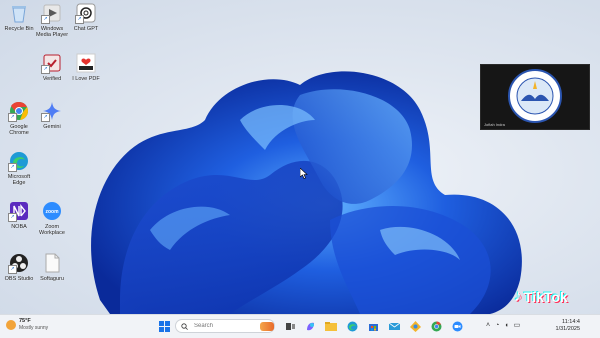 This screenshot has width=600, height=338. I want to click on noba-icon: ↗, so click(19, 211).